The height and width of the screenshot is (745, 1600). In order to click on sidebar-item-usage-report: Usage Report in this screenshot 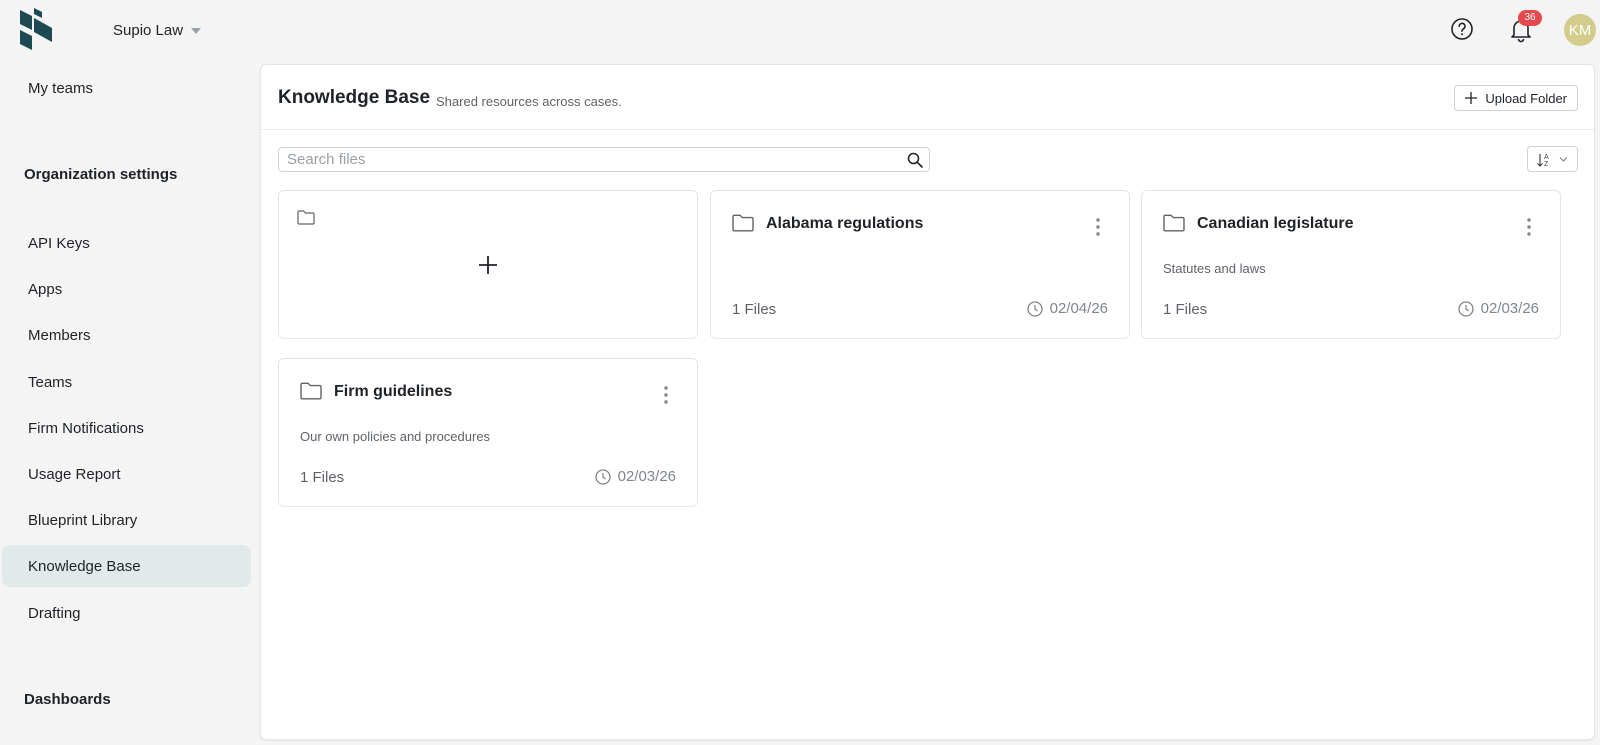, I will do `click(126, 474)`.